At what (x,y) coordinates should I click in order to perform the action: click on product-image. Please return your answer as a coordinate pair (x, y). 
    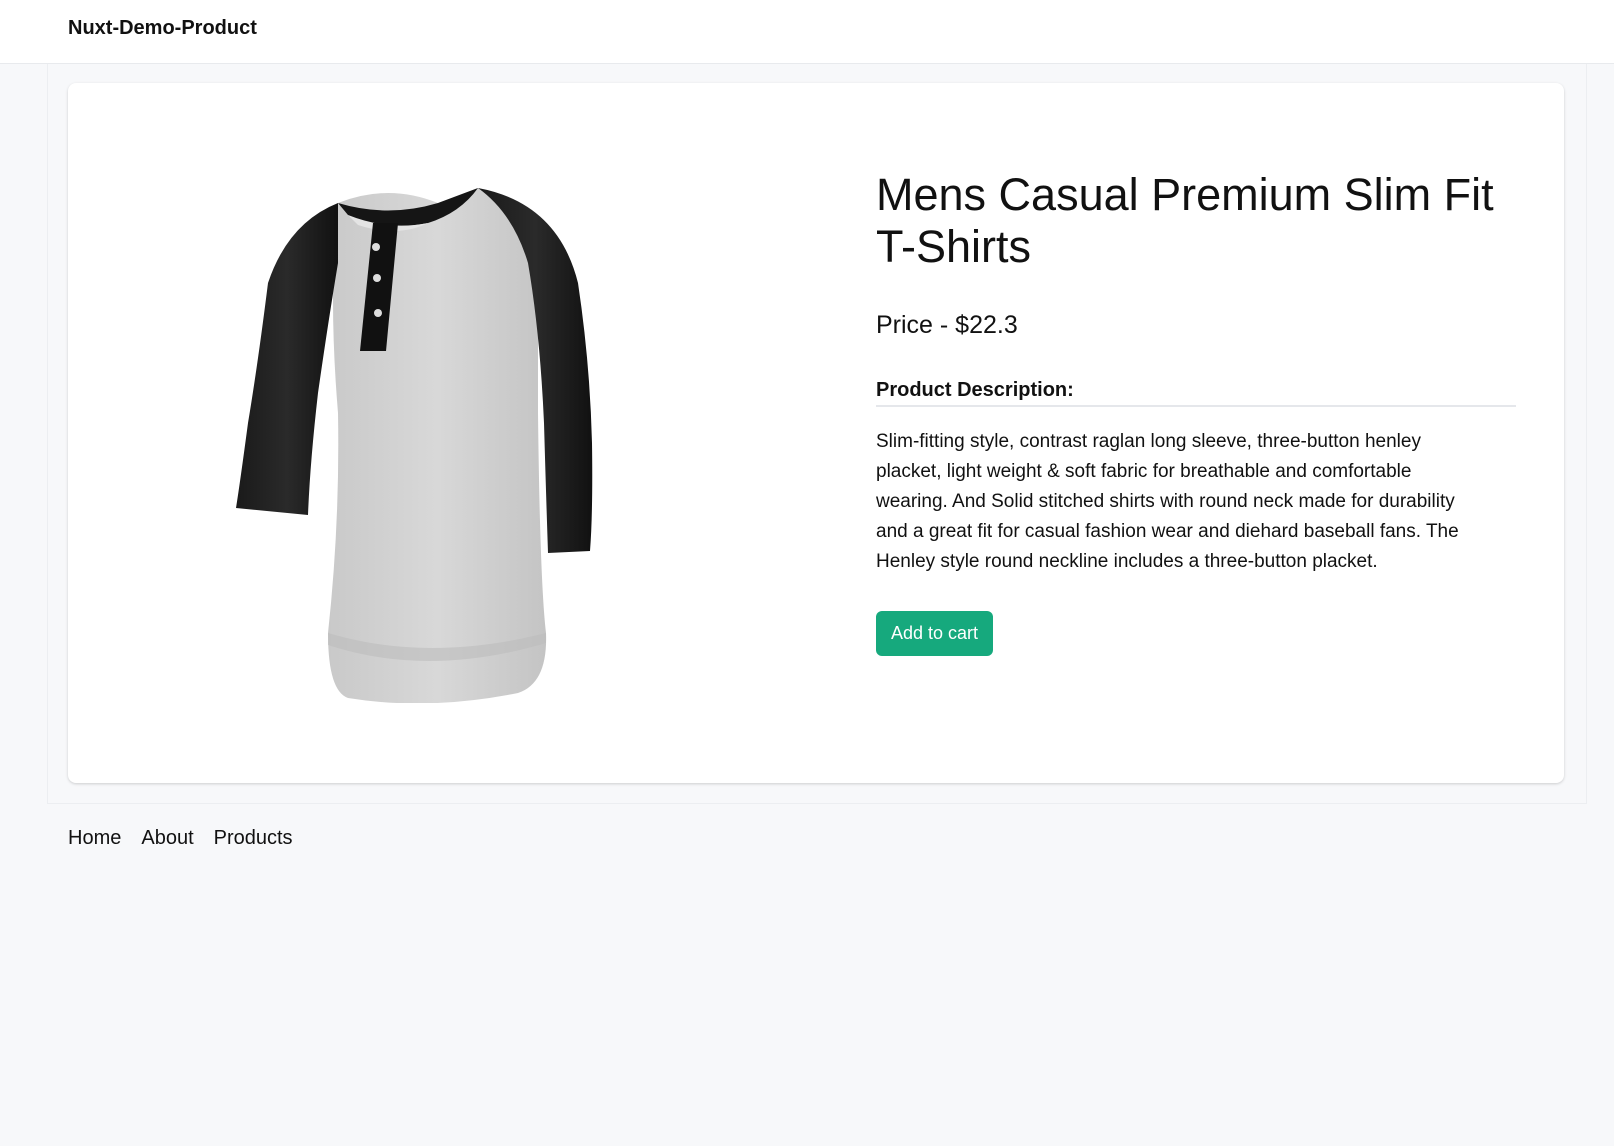
    Looking at the image, I should click on (438, 433).